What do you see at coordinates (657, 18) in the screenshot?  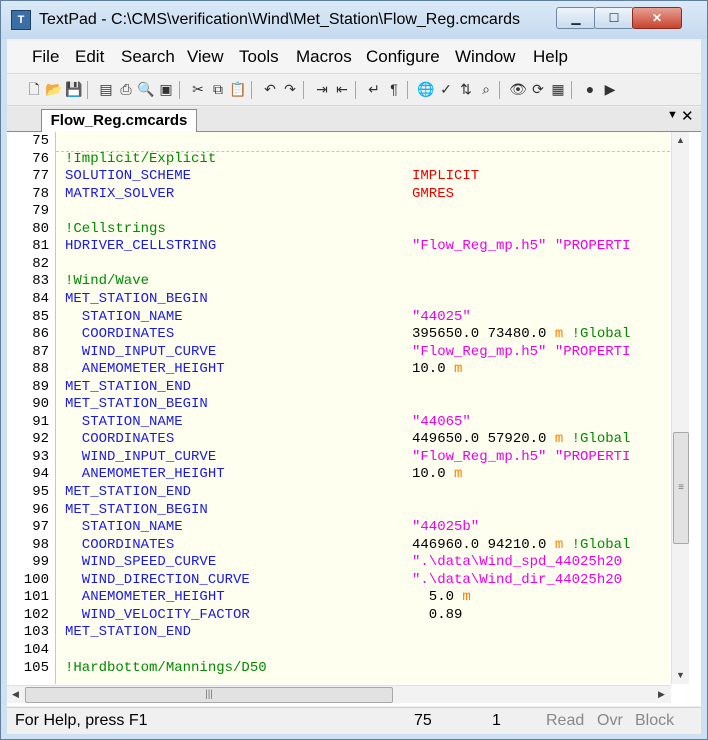 I see `close-button: ✕` at bounding box center [657, 18].